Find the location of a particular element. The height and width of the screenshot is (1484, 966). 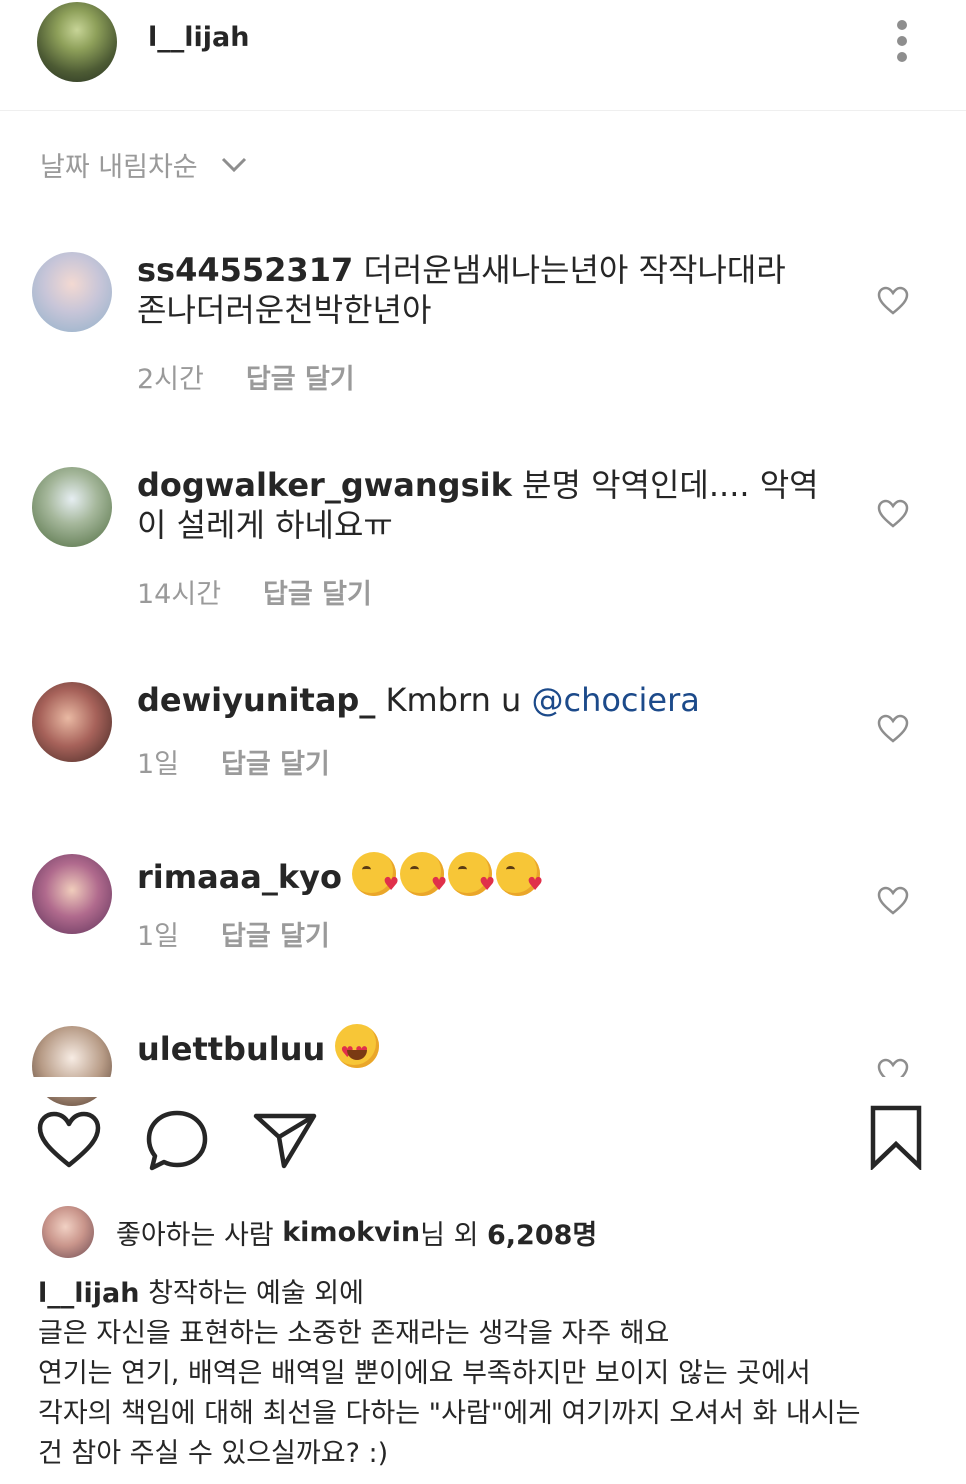

comment-text: ulettbuluu is located at coordinates (482, 1048).